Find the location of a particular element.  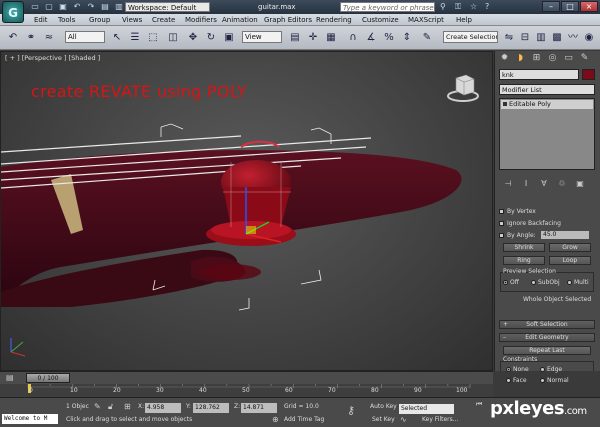

selection-region-icon: ⬚ is located at coordinates (153, 38).